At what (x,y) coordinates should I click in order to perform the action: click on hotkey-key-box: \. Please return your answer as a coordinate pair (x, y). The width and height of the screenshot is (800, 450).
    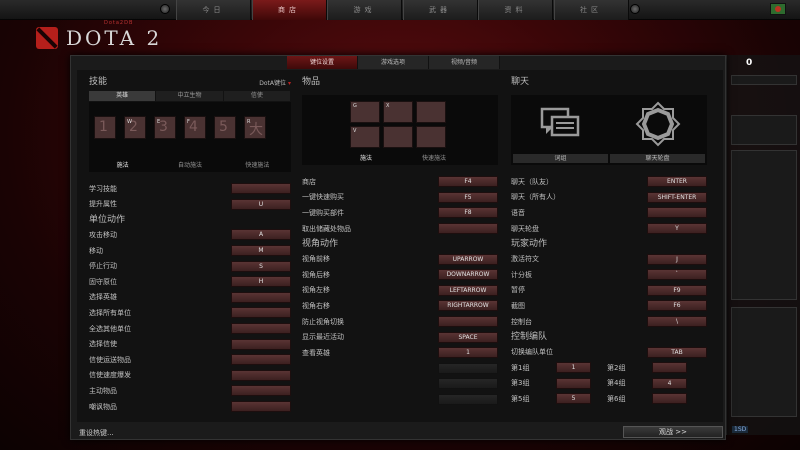
    Looking at the image, I should click on (677, 322).